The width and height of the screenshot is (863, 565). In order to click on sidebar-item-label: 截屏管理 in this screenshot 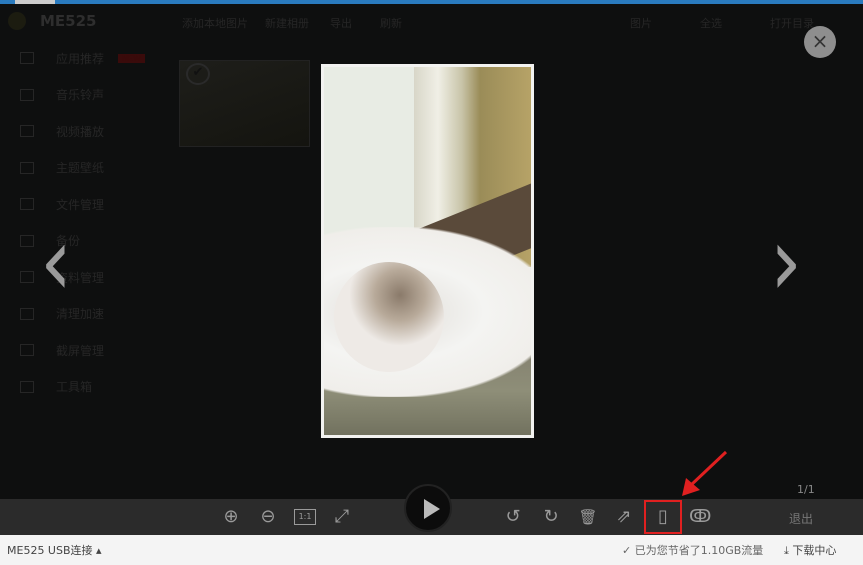, I will do `click(80, 350)`.